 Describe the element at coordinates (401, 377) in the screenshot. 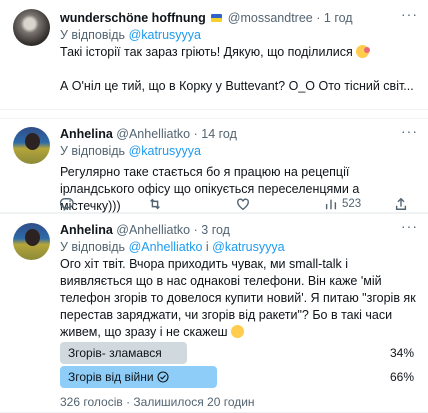

I see `poll-option-2-percent: 66%` at that location.